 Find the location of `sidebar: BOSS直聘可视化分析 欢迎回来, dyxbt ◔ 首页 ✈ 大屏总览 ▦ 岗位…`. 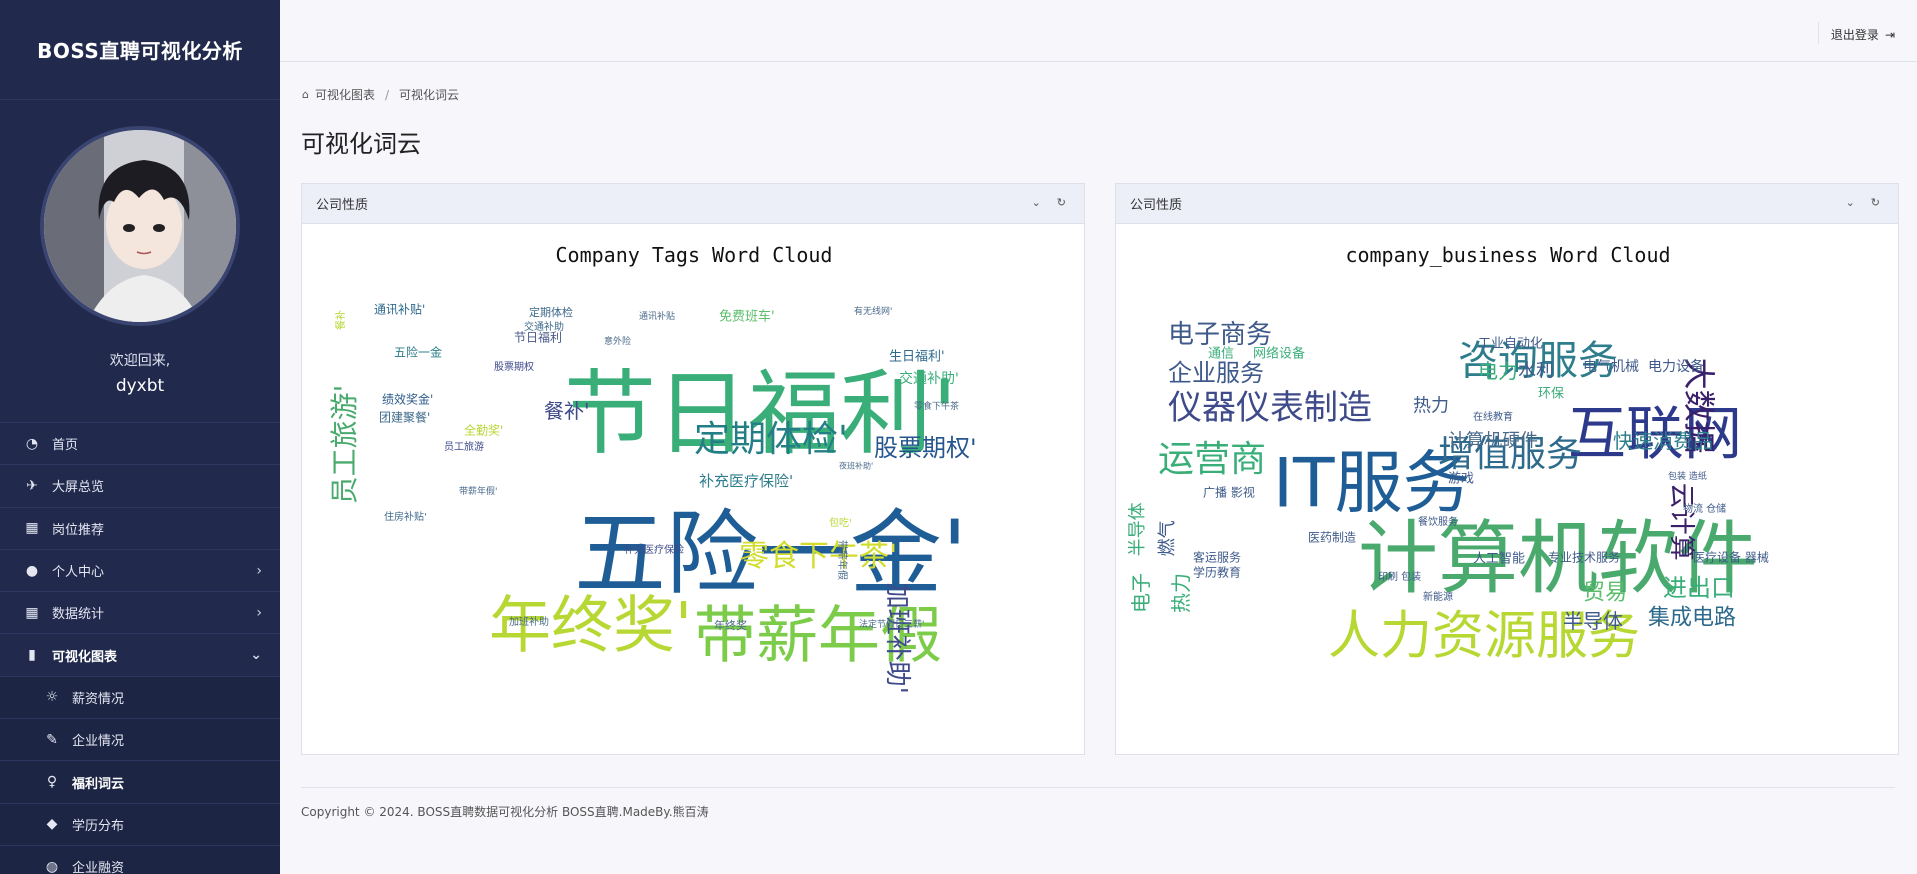

sidebar: BOSS直聘可视化分析 欢迎回来, dyxbt ◔ 首页 ✈ 大屏总览 ▦ 岗位… is located at coordinates (140, 437).